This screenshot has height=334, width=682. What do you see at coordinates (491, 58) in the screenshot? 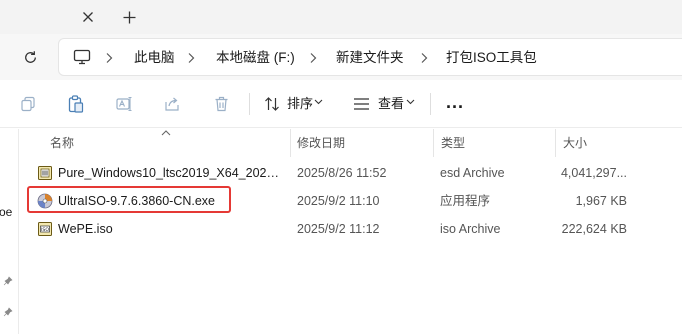
I see `breadcrumb-current-folder: 打包ISO工具包` at bounding box center [491, 58].